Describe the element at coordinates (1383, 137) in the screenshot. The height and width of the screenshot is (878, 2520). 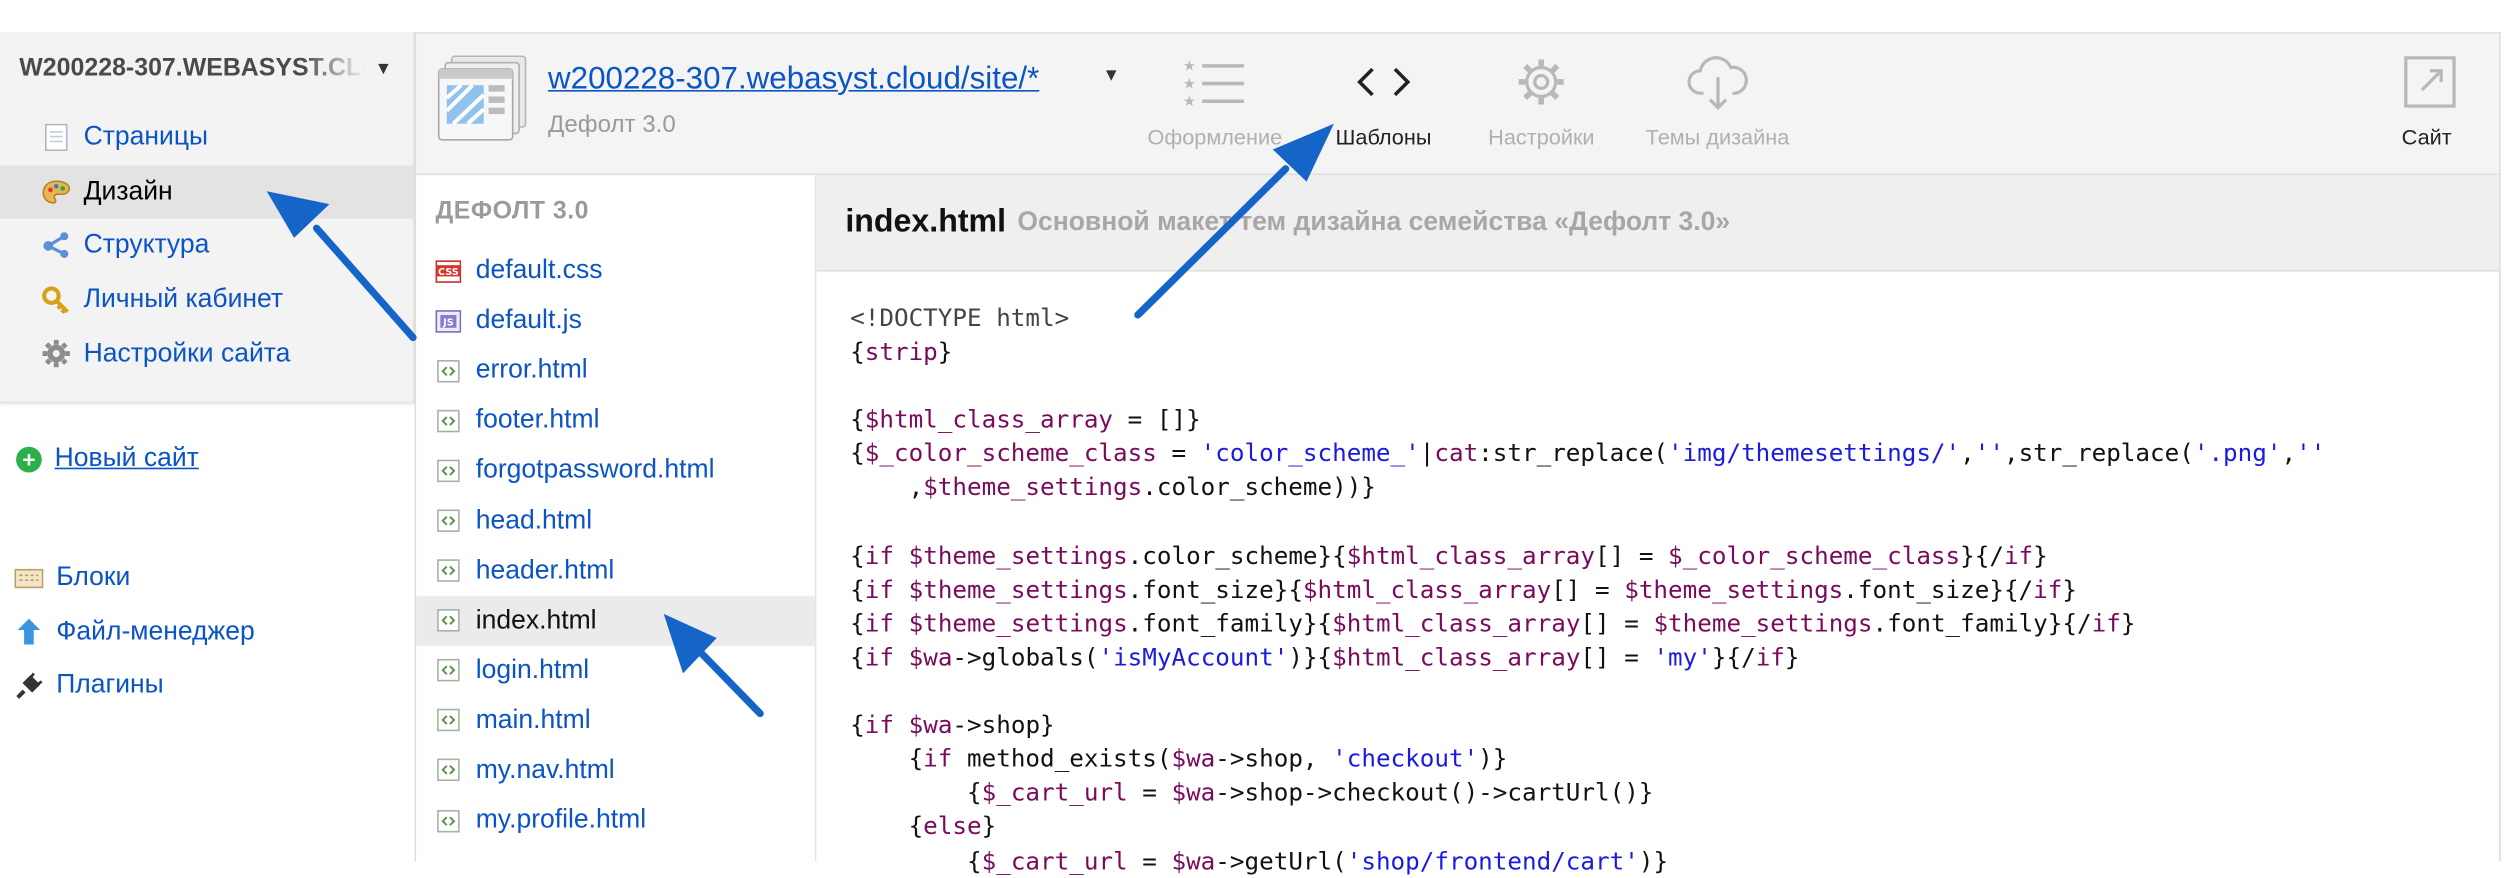
I see `toolbar-label: Шаблоны` at that location.